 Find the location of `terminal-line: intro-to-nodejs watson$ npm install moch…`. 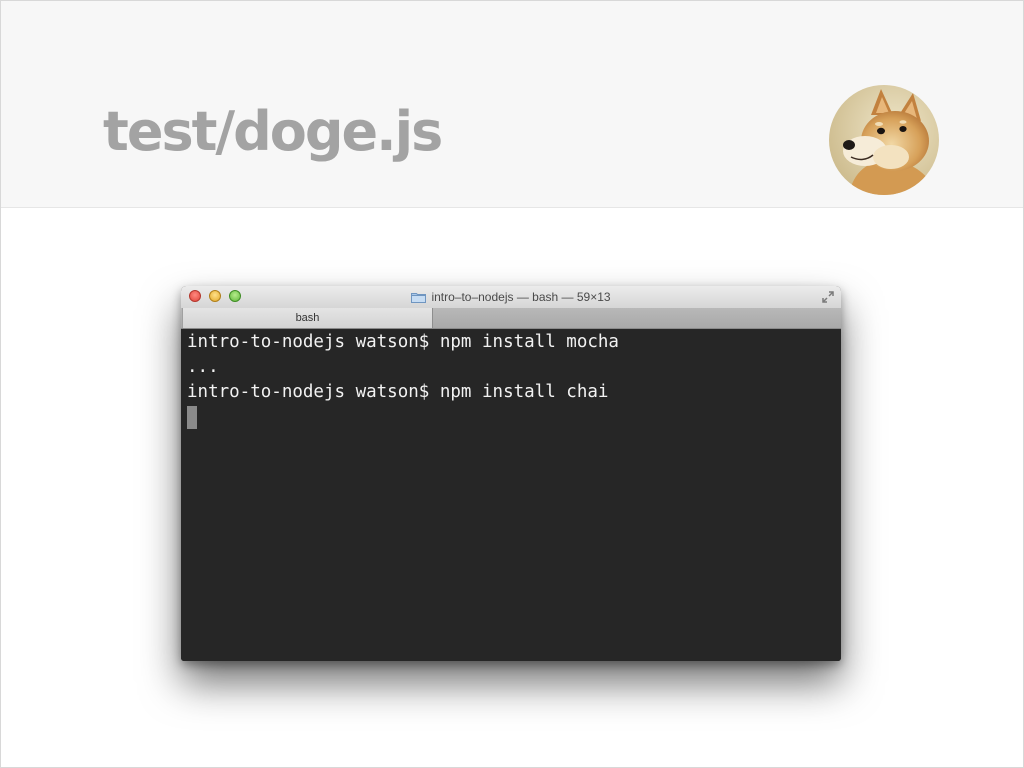

terminal-line: intro-to-nodejs watson$ npm install moch… is located at coordinates (403, 342).